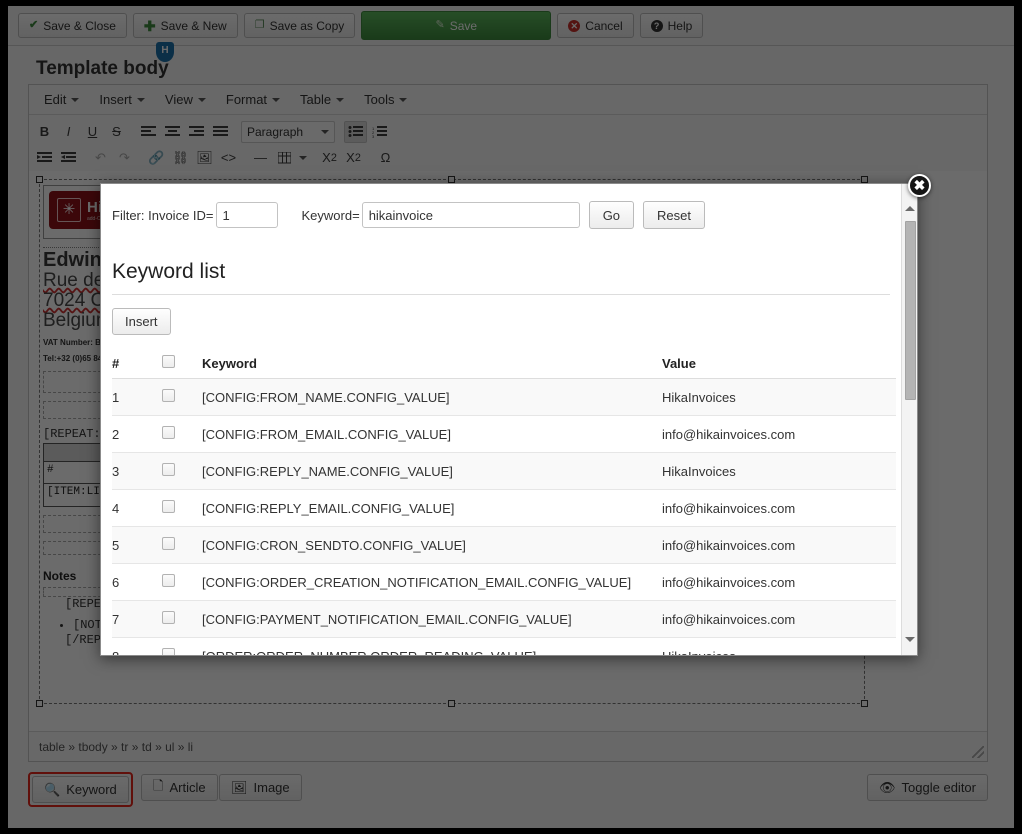  I want to click on source-code-icon: <>, so click(228, 158).